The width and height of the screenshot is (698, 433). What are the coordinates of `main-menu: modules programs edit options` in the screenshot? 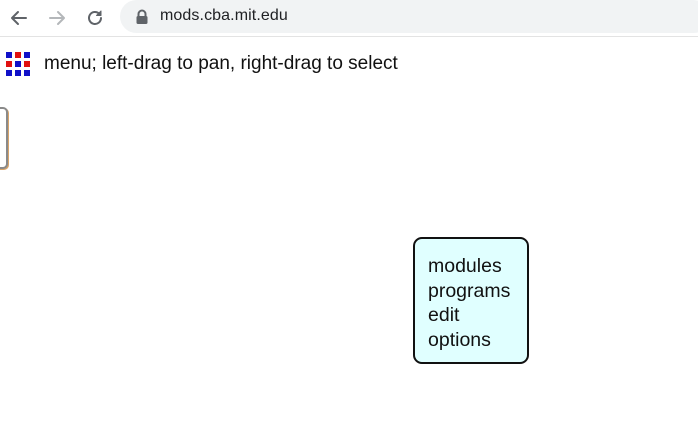 It's located at (471, 300).